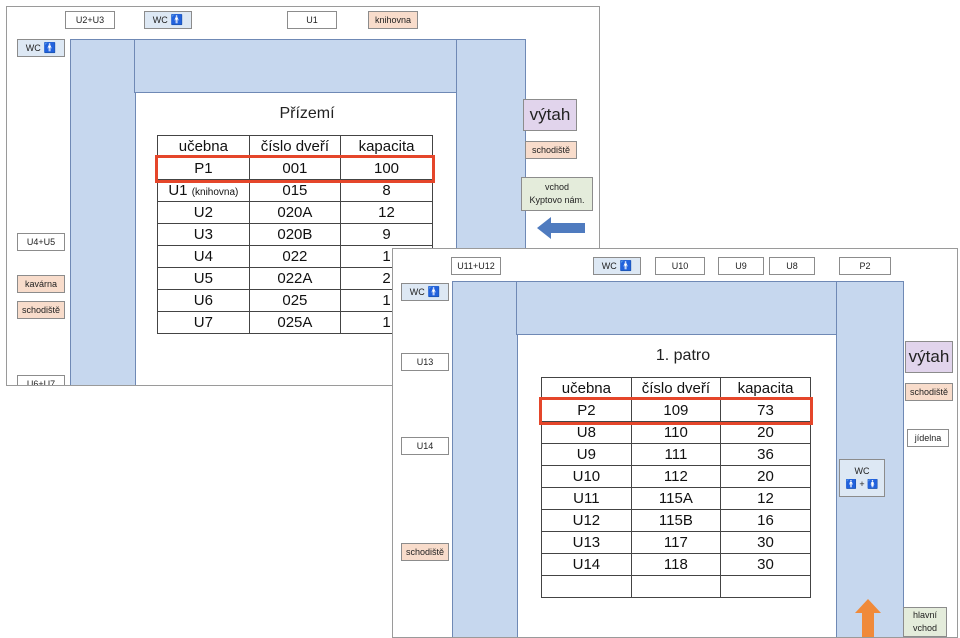 This screenshot has height=638, width=960. Describe the element at coordinates (765, 476) in the screenshot. I see `cell: 20` at that location.